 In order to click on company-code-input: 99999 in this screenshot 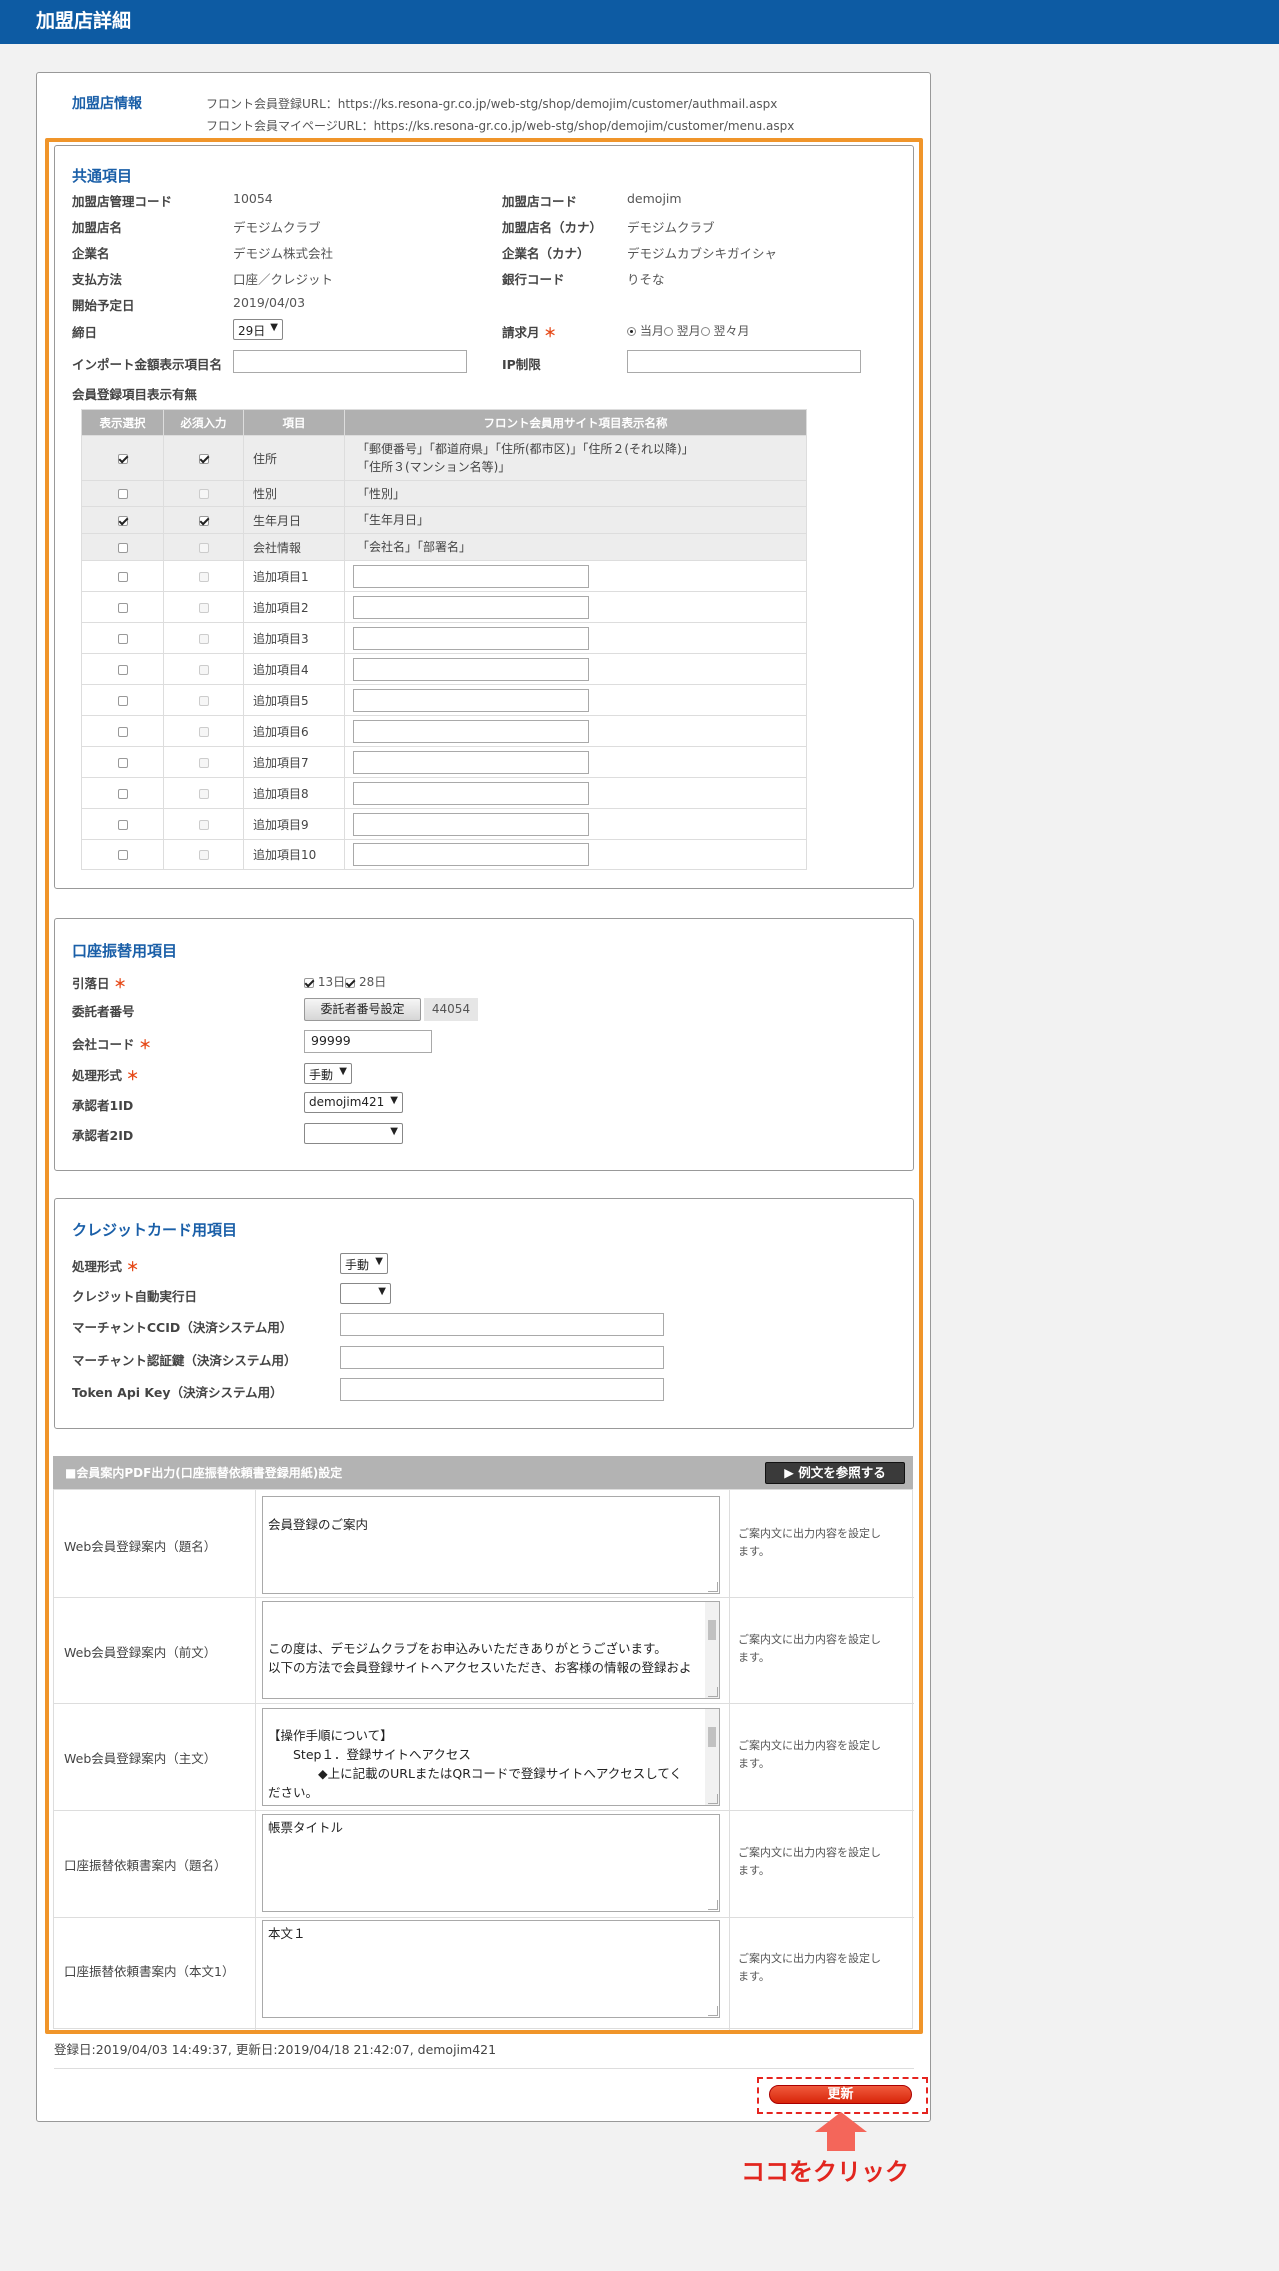, I will do `click(368, 1041)`.